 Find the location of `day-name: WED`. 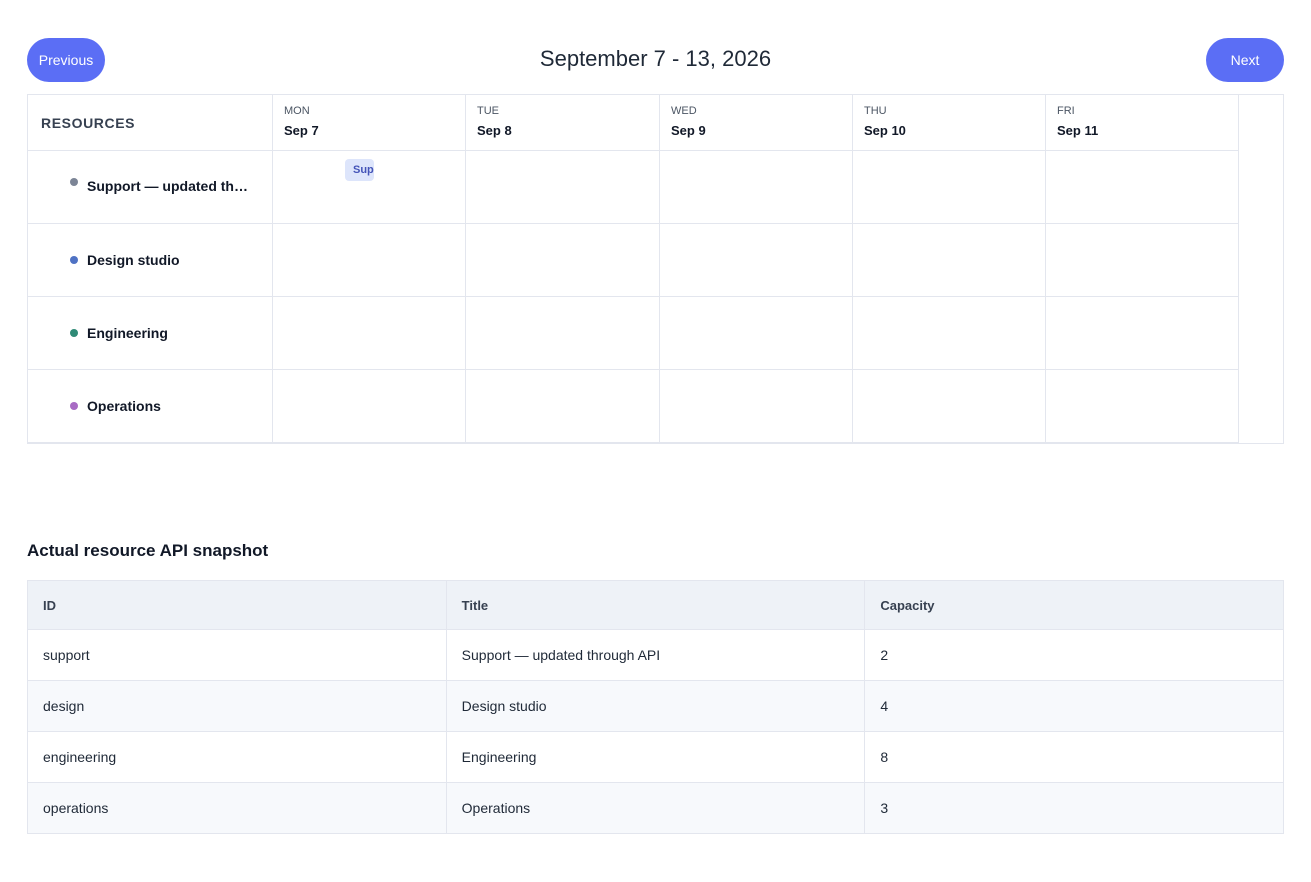

day-name: WED is located at coordinates (684, 111).